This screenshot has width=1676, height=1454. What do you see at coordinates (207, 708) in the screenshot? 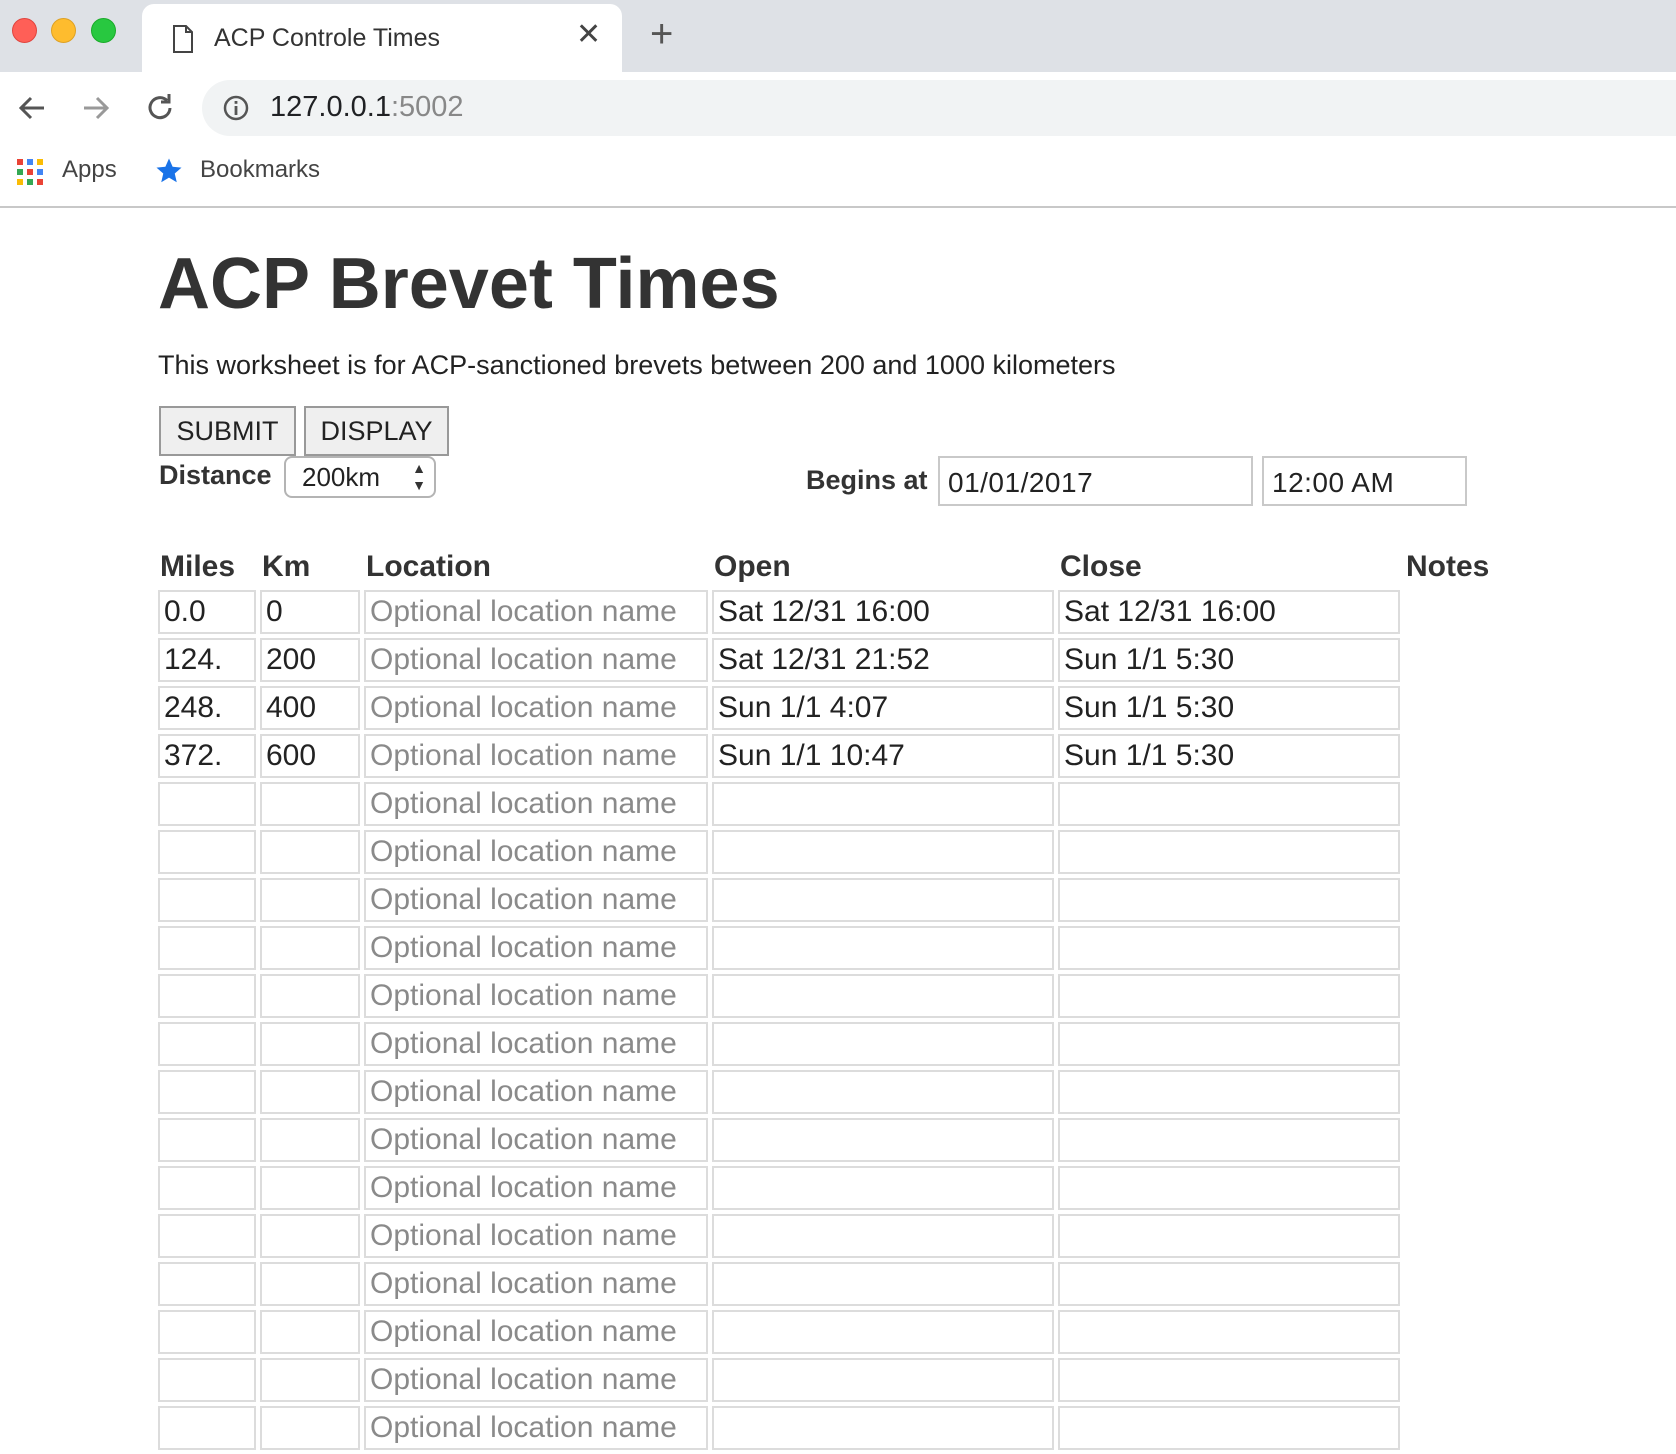
I see `miles-input: 248.` at bounding box center [207, 708].